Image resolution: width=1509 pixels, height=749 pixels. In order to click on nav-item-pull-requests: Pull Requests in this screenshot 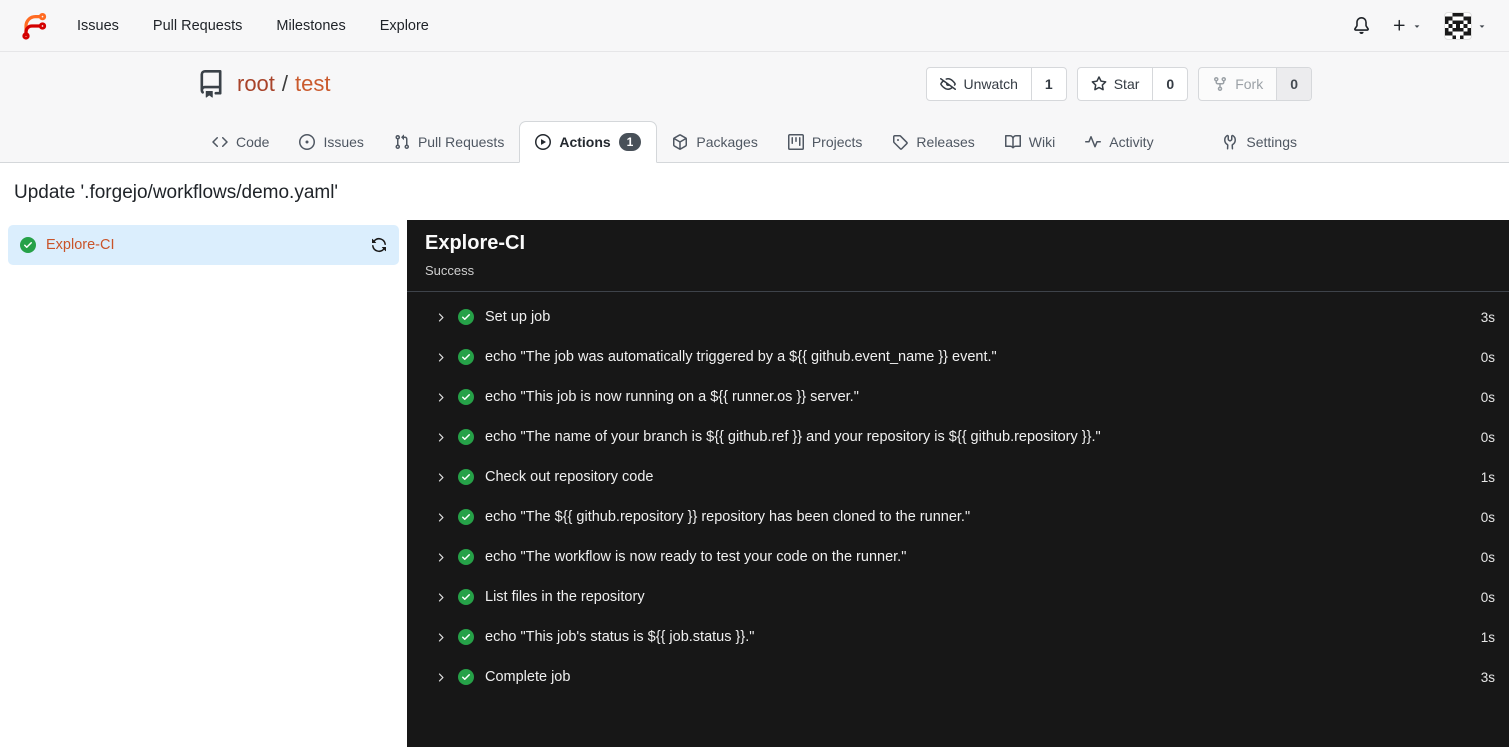, I will do `click(197, 26)`.